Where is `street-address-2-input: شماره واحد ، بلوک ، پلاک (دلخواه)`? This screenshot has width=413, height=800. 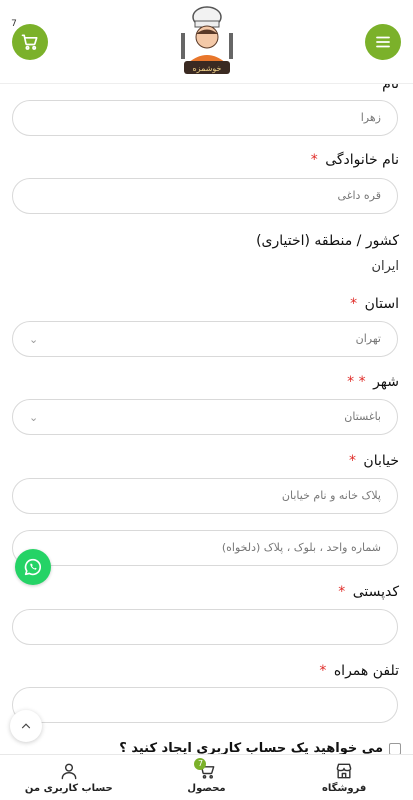 street-address-2-input: شماره واحد ، بلوک ، پلاک (دلخواه) is located at coordinates (205, 548).